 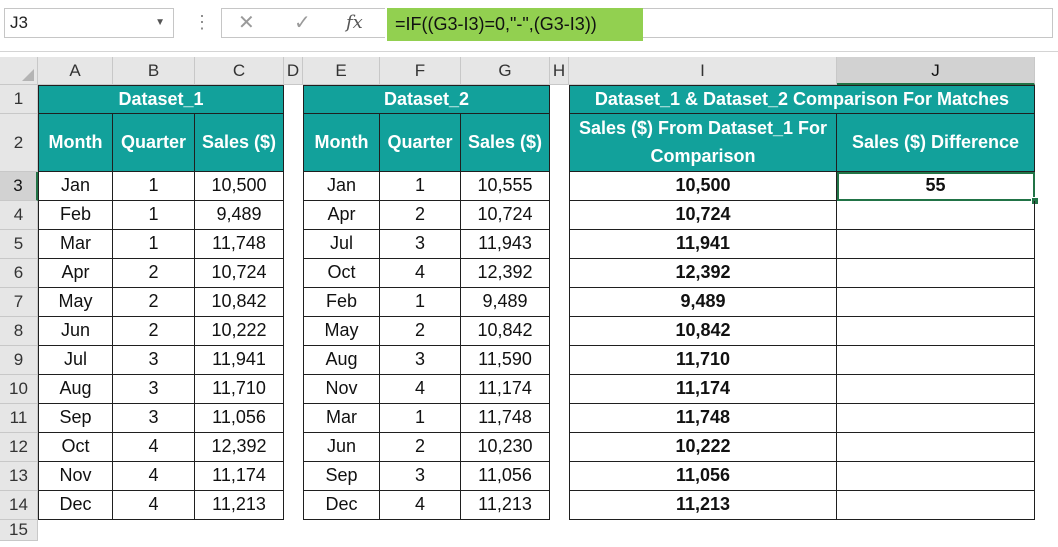 I want to click on row-header-7: 7, so click(x=19, y=302).